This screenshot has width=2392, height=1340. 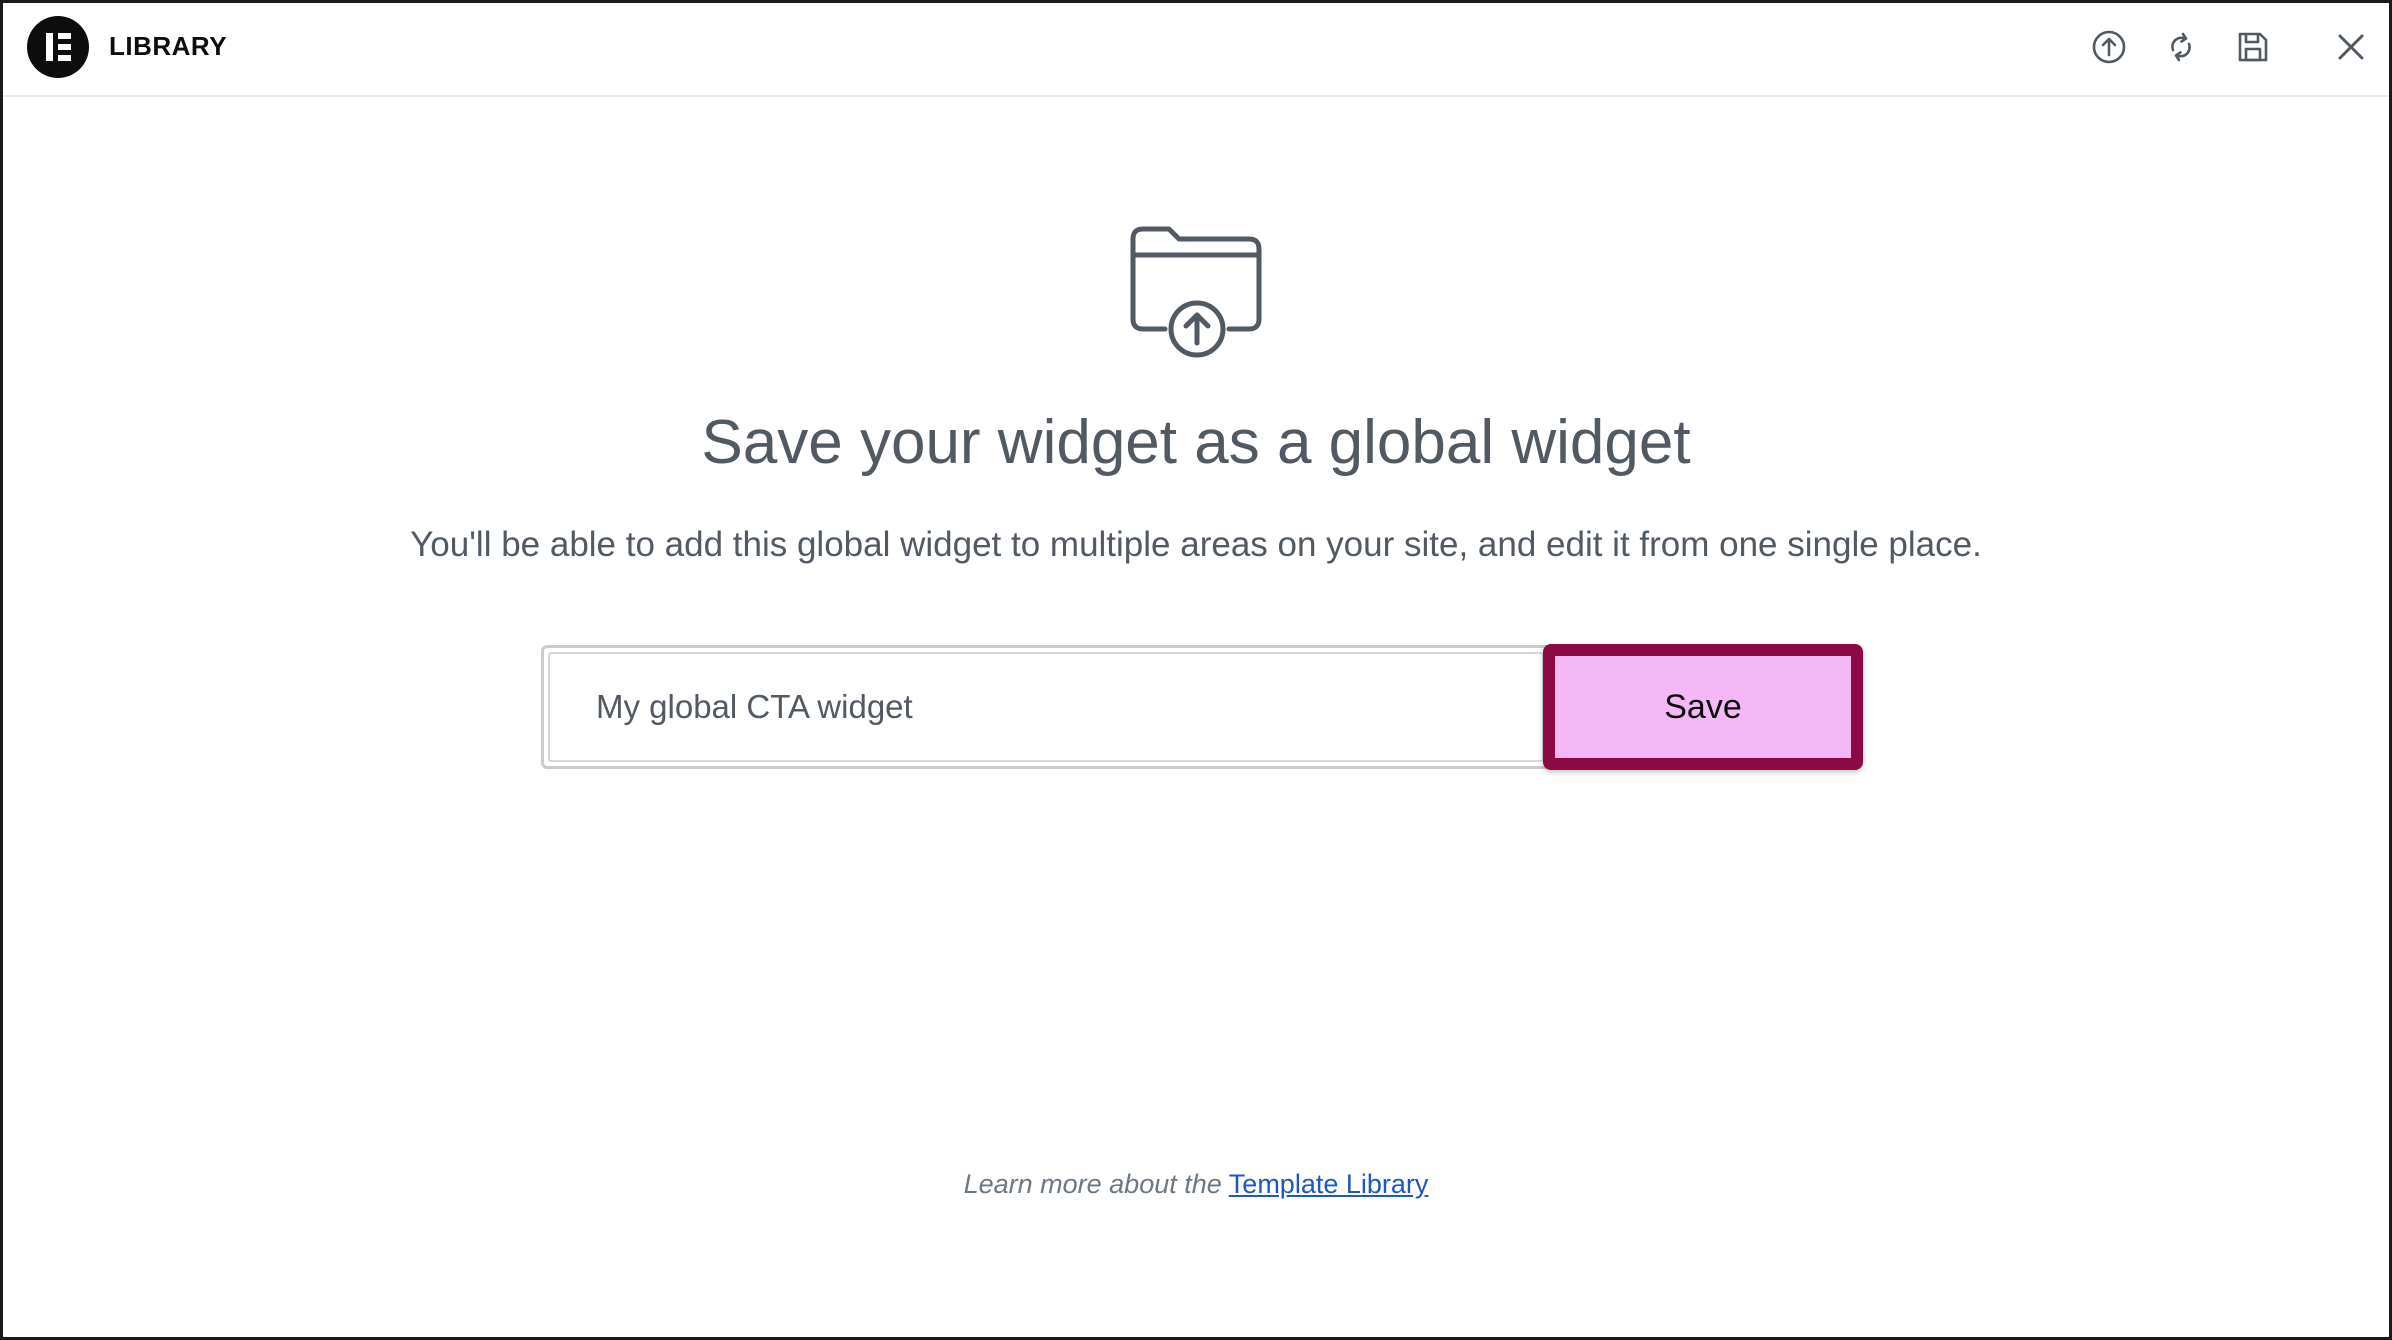 What do you see at coordinates (168, 46) in the screenshot?
I see `modal-title: LIBRARY` at bounding box center [168, 46].